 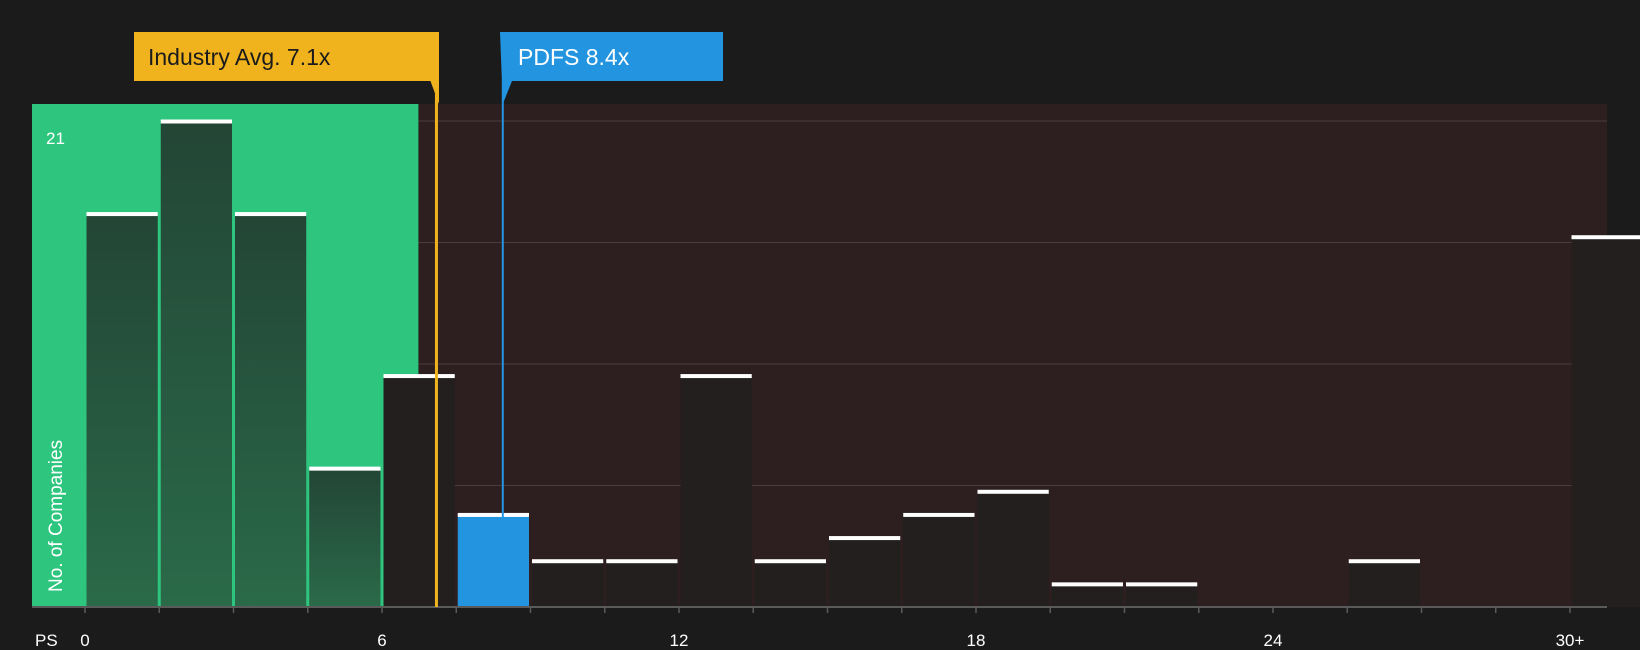 I want to click on x-tick-label: 6, so click(x=381, y=640).